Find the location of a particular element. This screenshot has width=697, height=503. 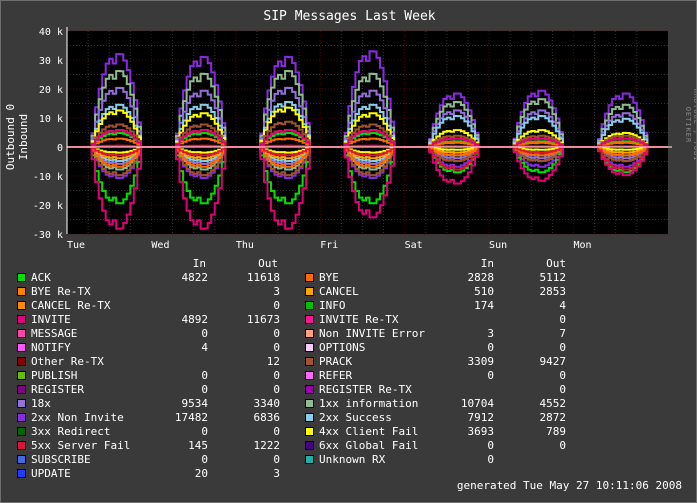

legend-out-value: 3 is located at coordinates (276, 291).